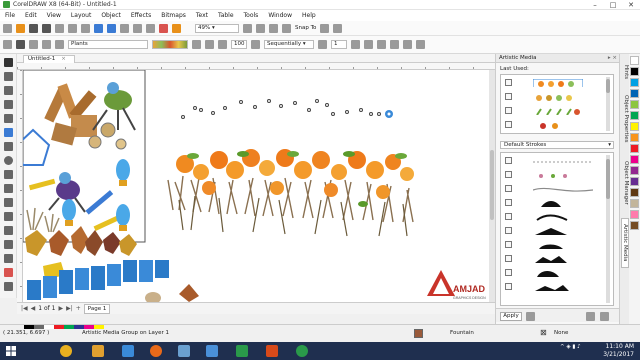 Image resolution: width=640 pixels, height=360 pixels. Describe the element at coordinates (59, 28) in the screenshot. I see `cut-icon` at that location.